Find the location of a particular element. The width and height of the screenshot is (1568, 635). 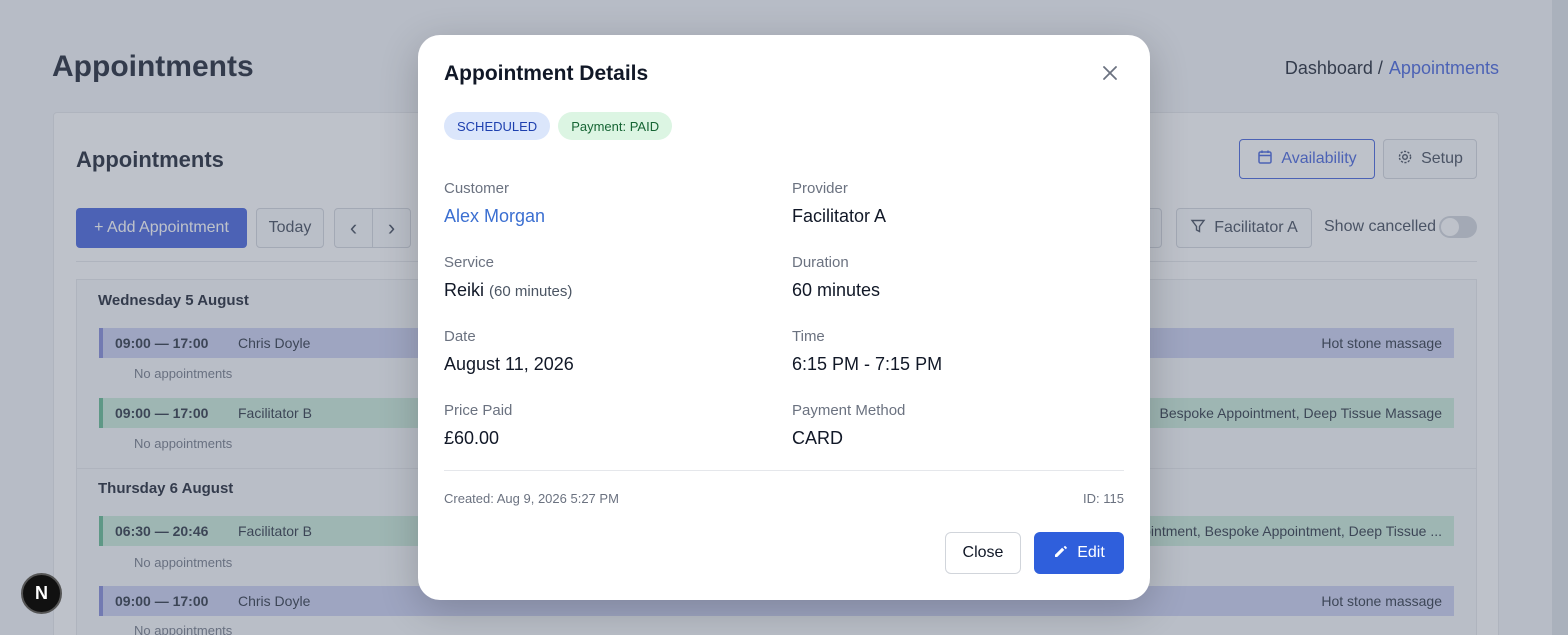

service-duration: (60 minutes) is located at coordinates (531, 291).